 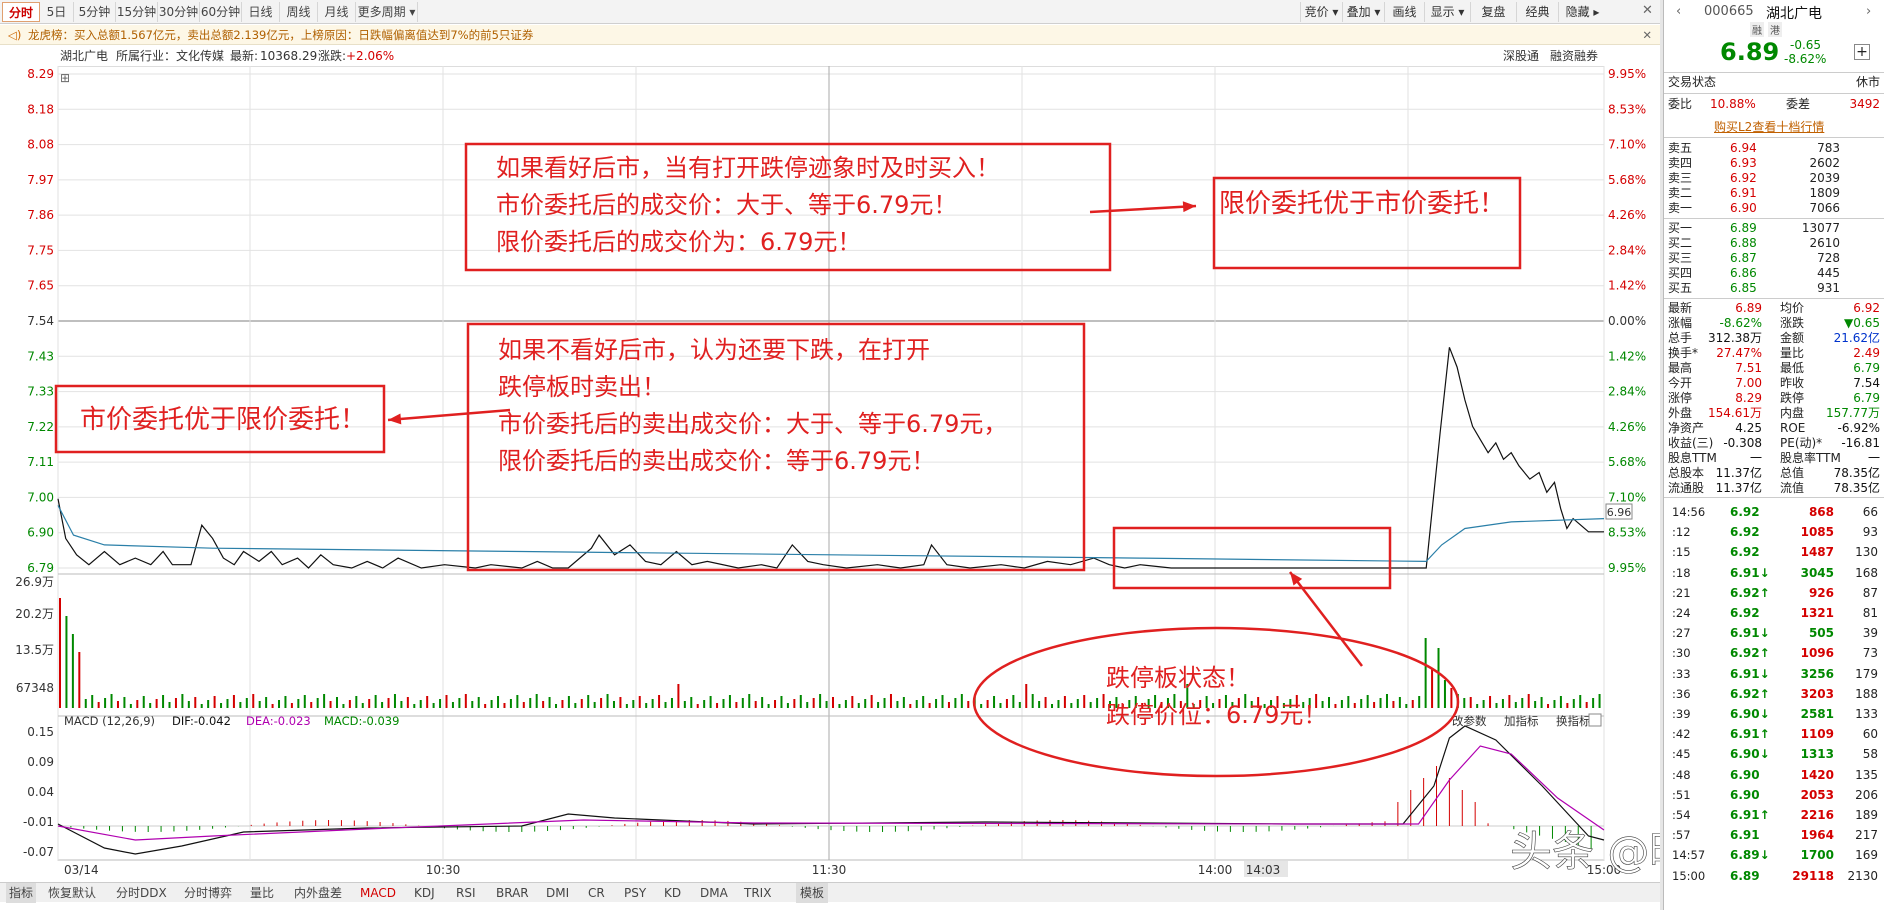 I want to click on indicator-tab: KDJ, so click(x=424, y=893).